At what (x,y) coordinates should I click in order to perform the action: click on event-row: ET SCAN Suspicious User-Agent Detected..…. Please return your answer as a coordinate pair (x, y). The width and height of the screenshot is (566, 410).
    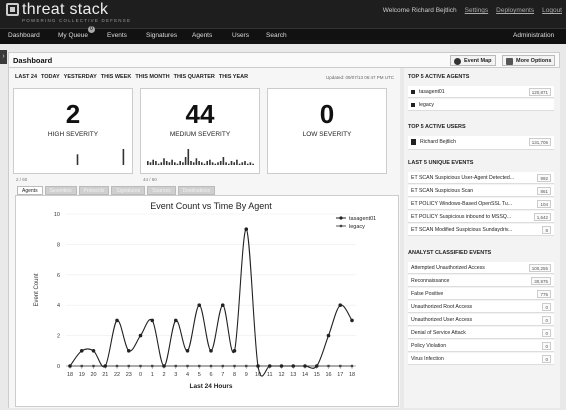
    Looking at the image, I should click on (481, 178).